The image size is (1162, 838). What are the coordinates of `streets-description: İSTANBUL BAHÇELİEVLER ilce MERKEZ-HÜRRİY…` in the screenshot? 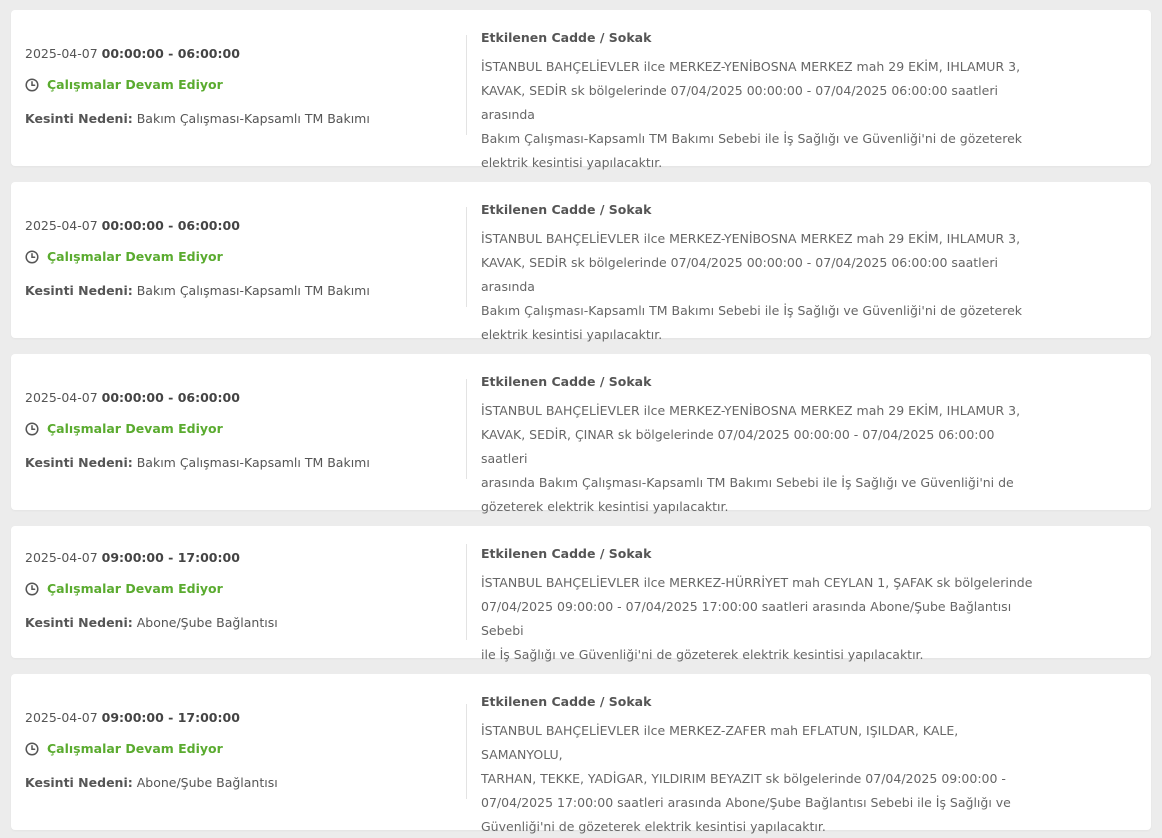 It's located at (761, 619).